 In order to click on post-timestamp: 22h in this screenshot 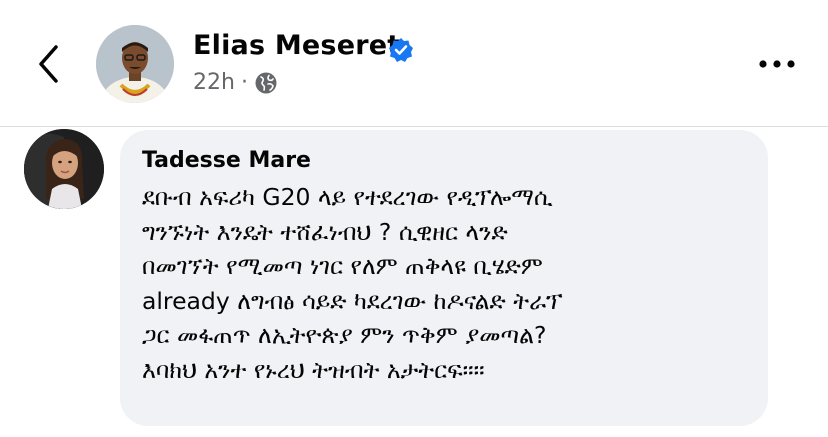, I will do `click(214, 82)`.